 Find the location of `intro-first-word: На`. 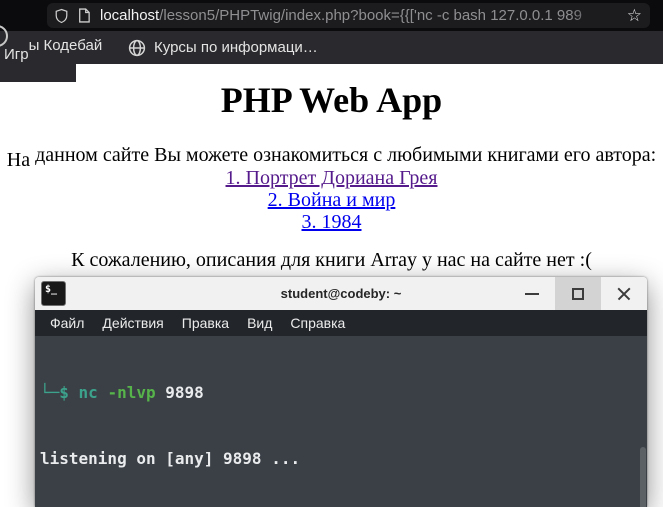

intro-first-word: На is located at coordinates (18, 159).